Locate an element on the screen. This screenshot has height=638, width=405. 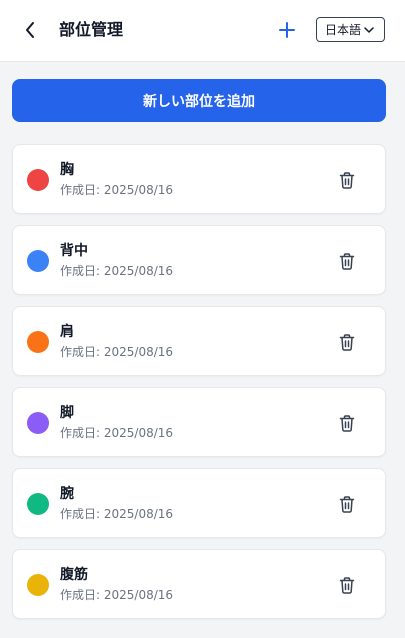
part-card: 背中 作成日: 2025/08/16 is located at coordinates (199, 260).